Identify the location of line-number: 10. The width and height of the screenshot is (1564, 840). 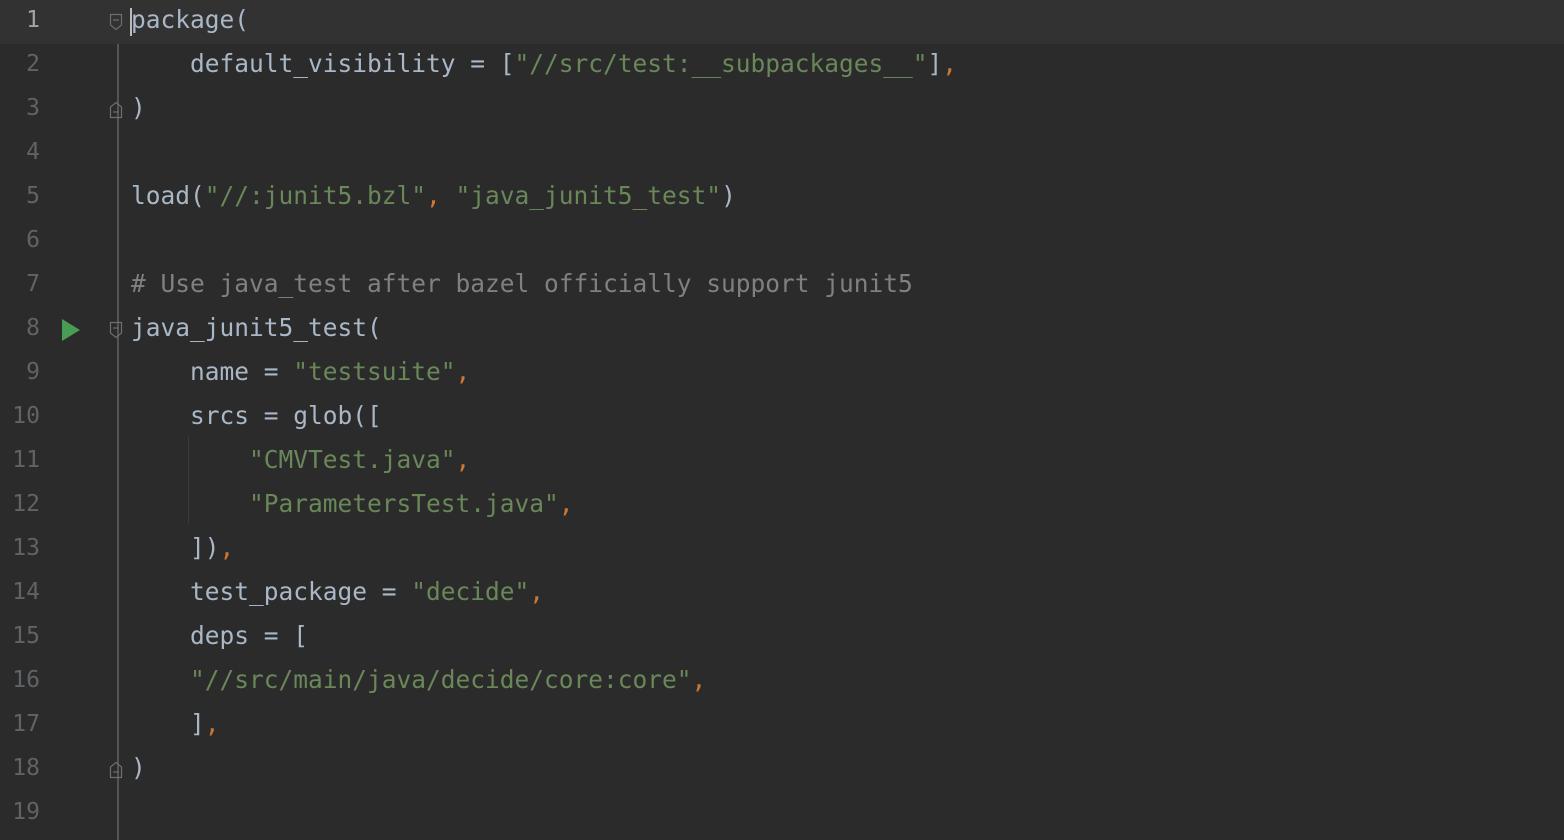
(26, 416).